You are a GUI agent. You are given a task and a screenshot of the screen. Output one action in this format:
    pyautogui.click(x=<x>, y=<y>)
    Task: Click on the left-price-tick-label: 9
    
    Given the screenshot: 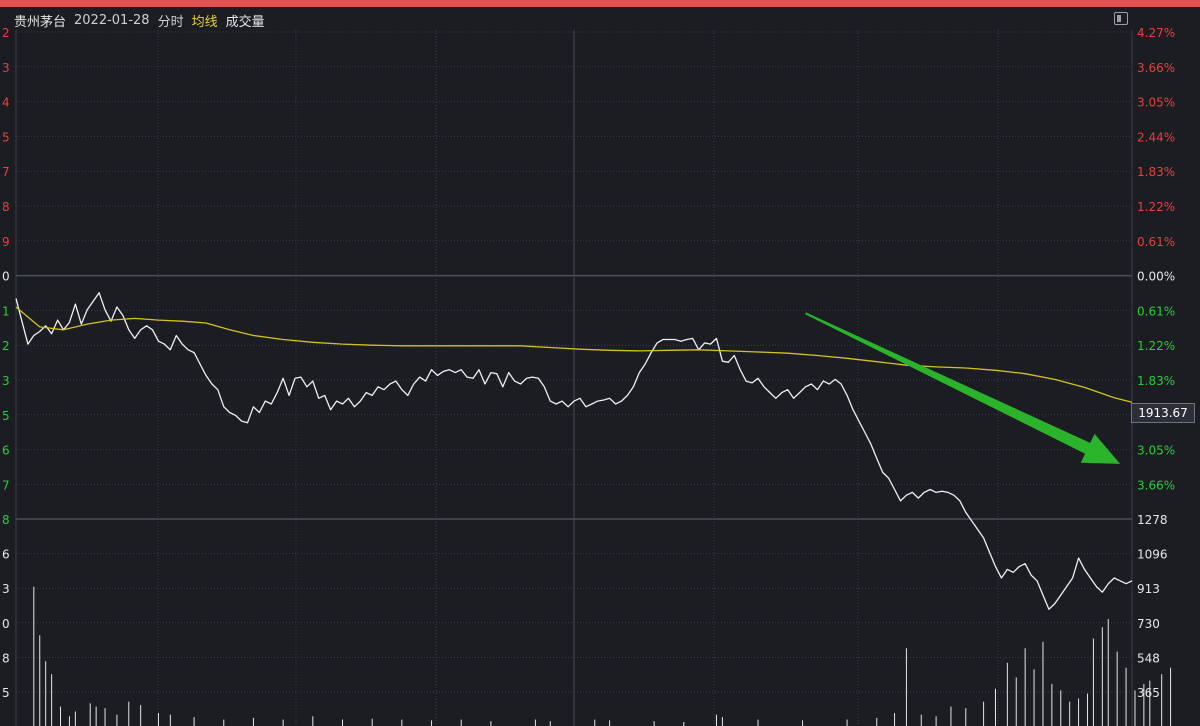 What is the action you would take?
    pyautogui.click(x=6, y=242)
    